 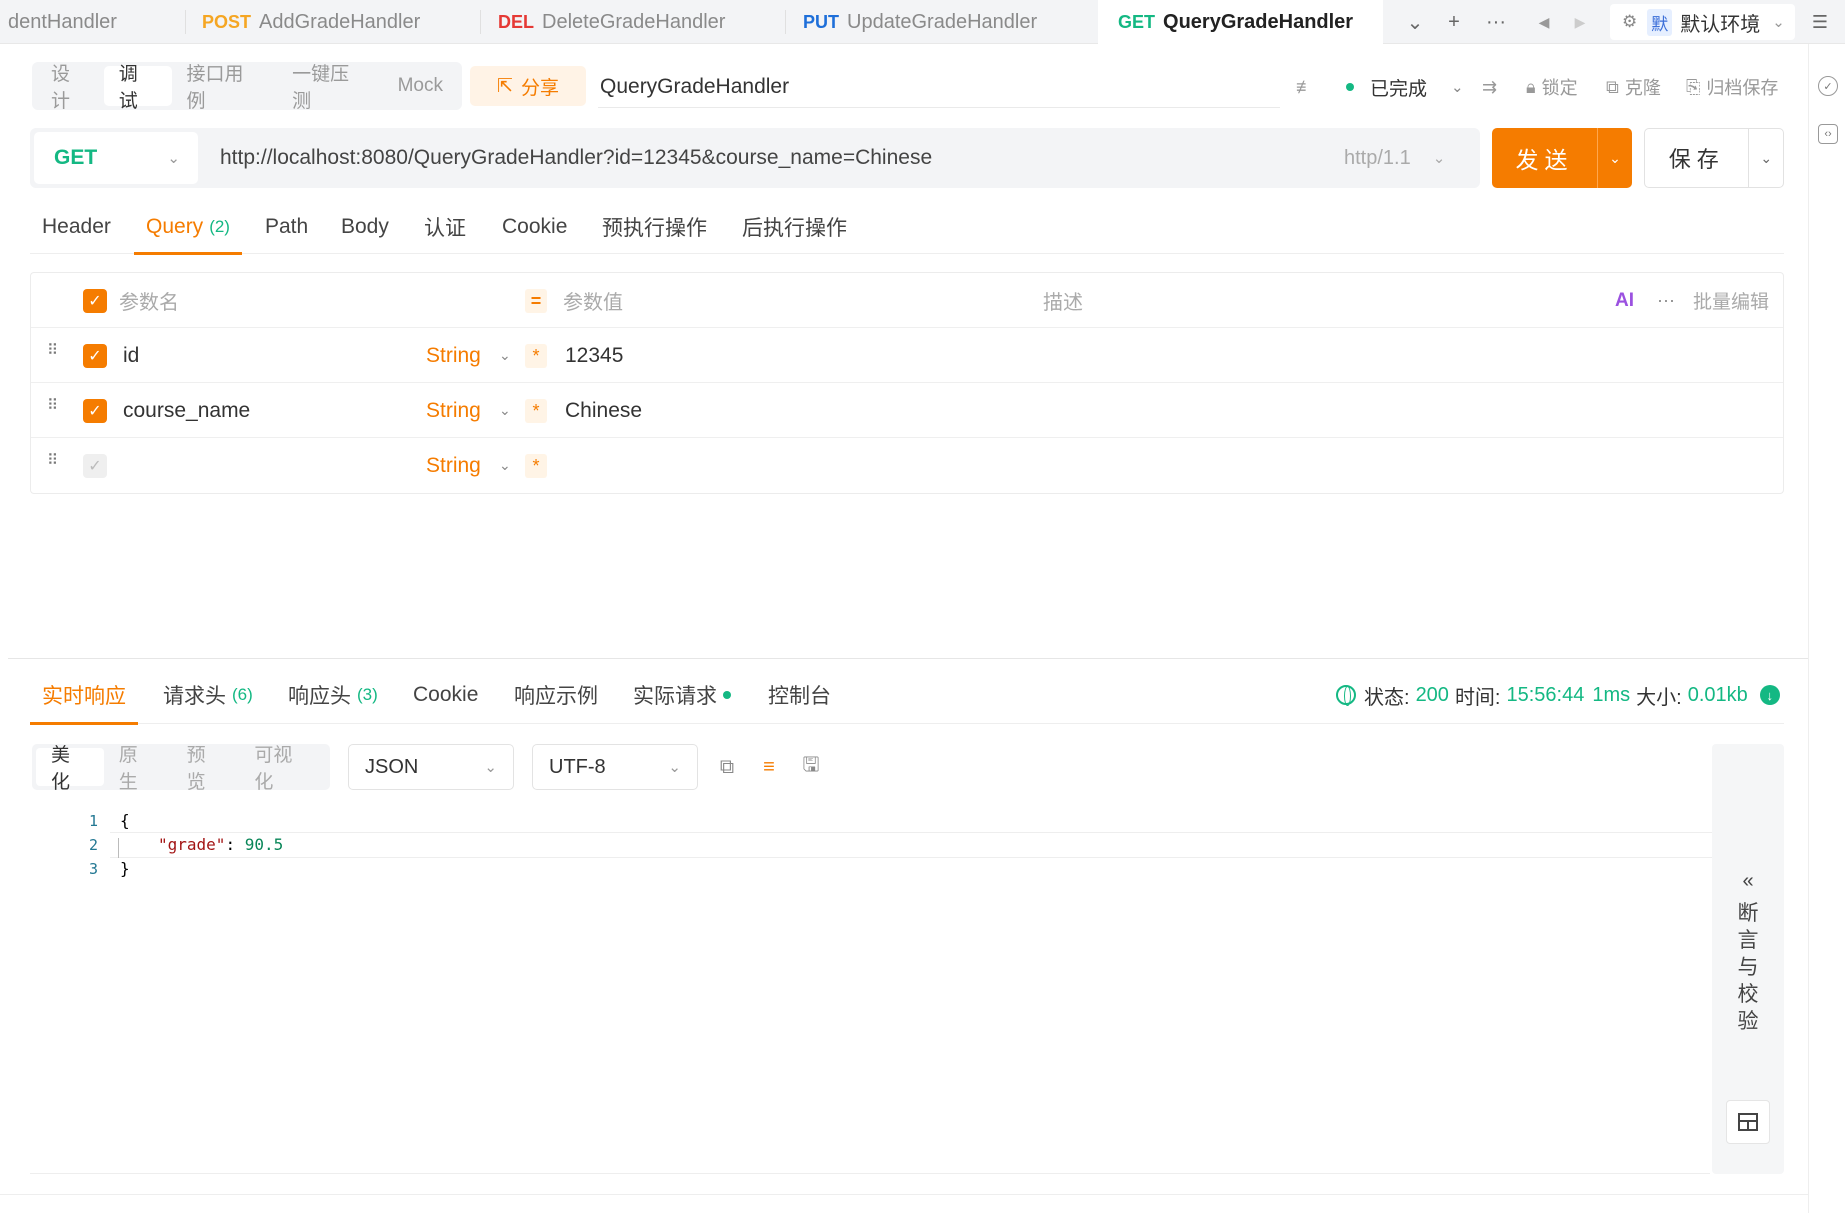 I want to click on send-dropdown-icon: ⌄, so click(x=1614, y=158).